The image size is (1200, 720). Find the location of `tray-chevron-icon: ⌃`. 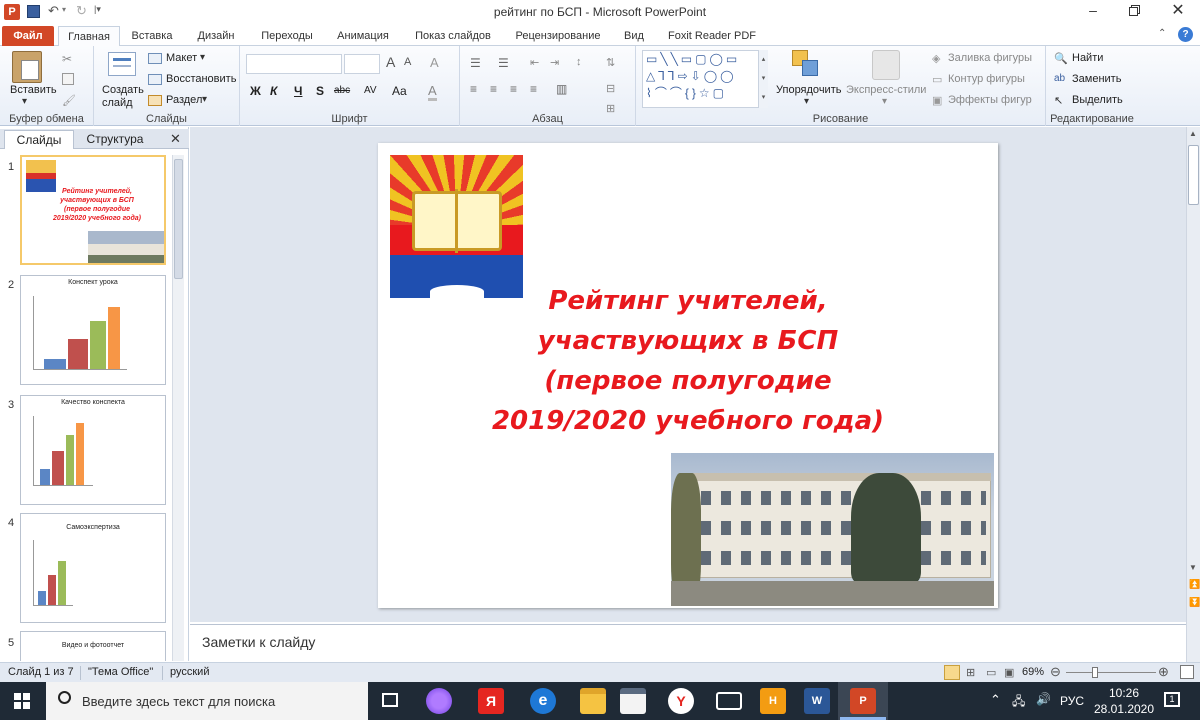

tray-chevron-icon: ⌃ is located at coordinates (995, 700).